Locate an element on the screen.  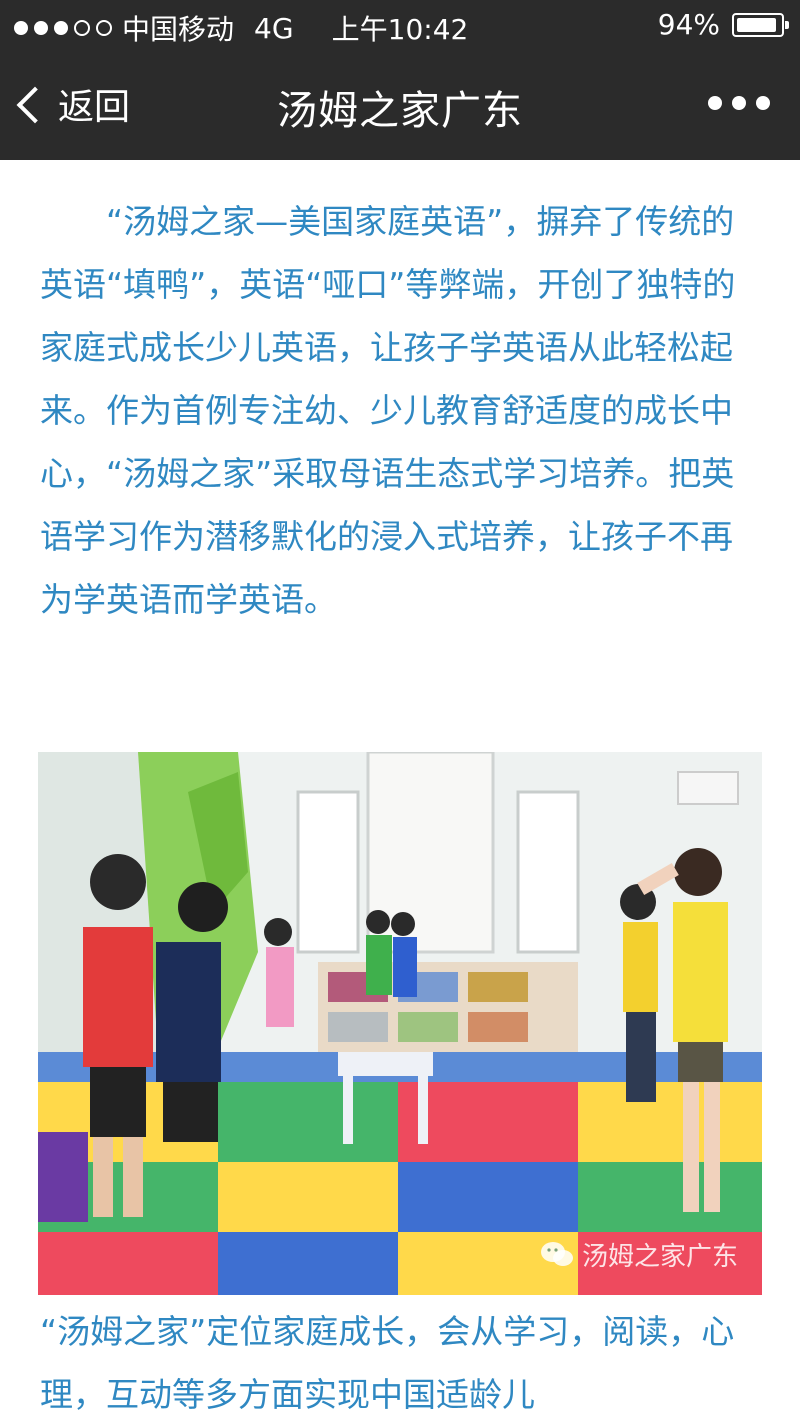
wechat-icon is located at coordinates (556, 1253).